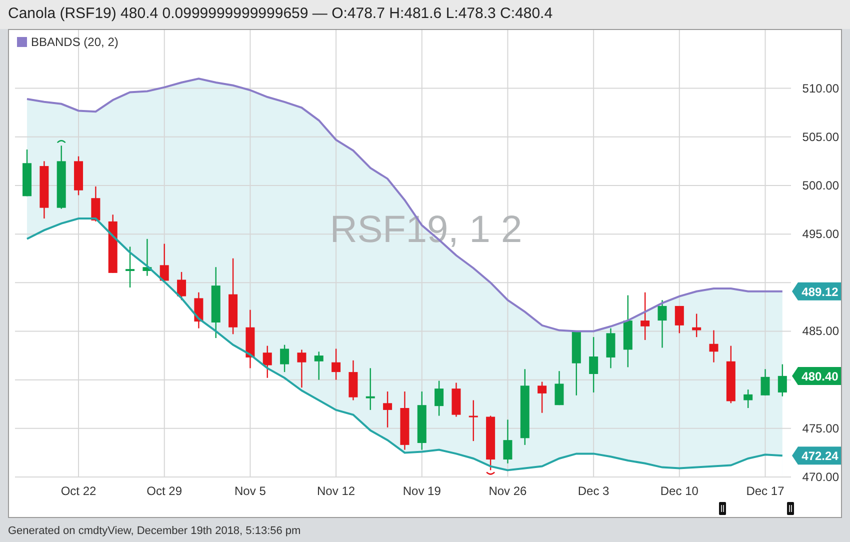  I want to click on price-tag: 489.12, so click(816, 291).